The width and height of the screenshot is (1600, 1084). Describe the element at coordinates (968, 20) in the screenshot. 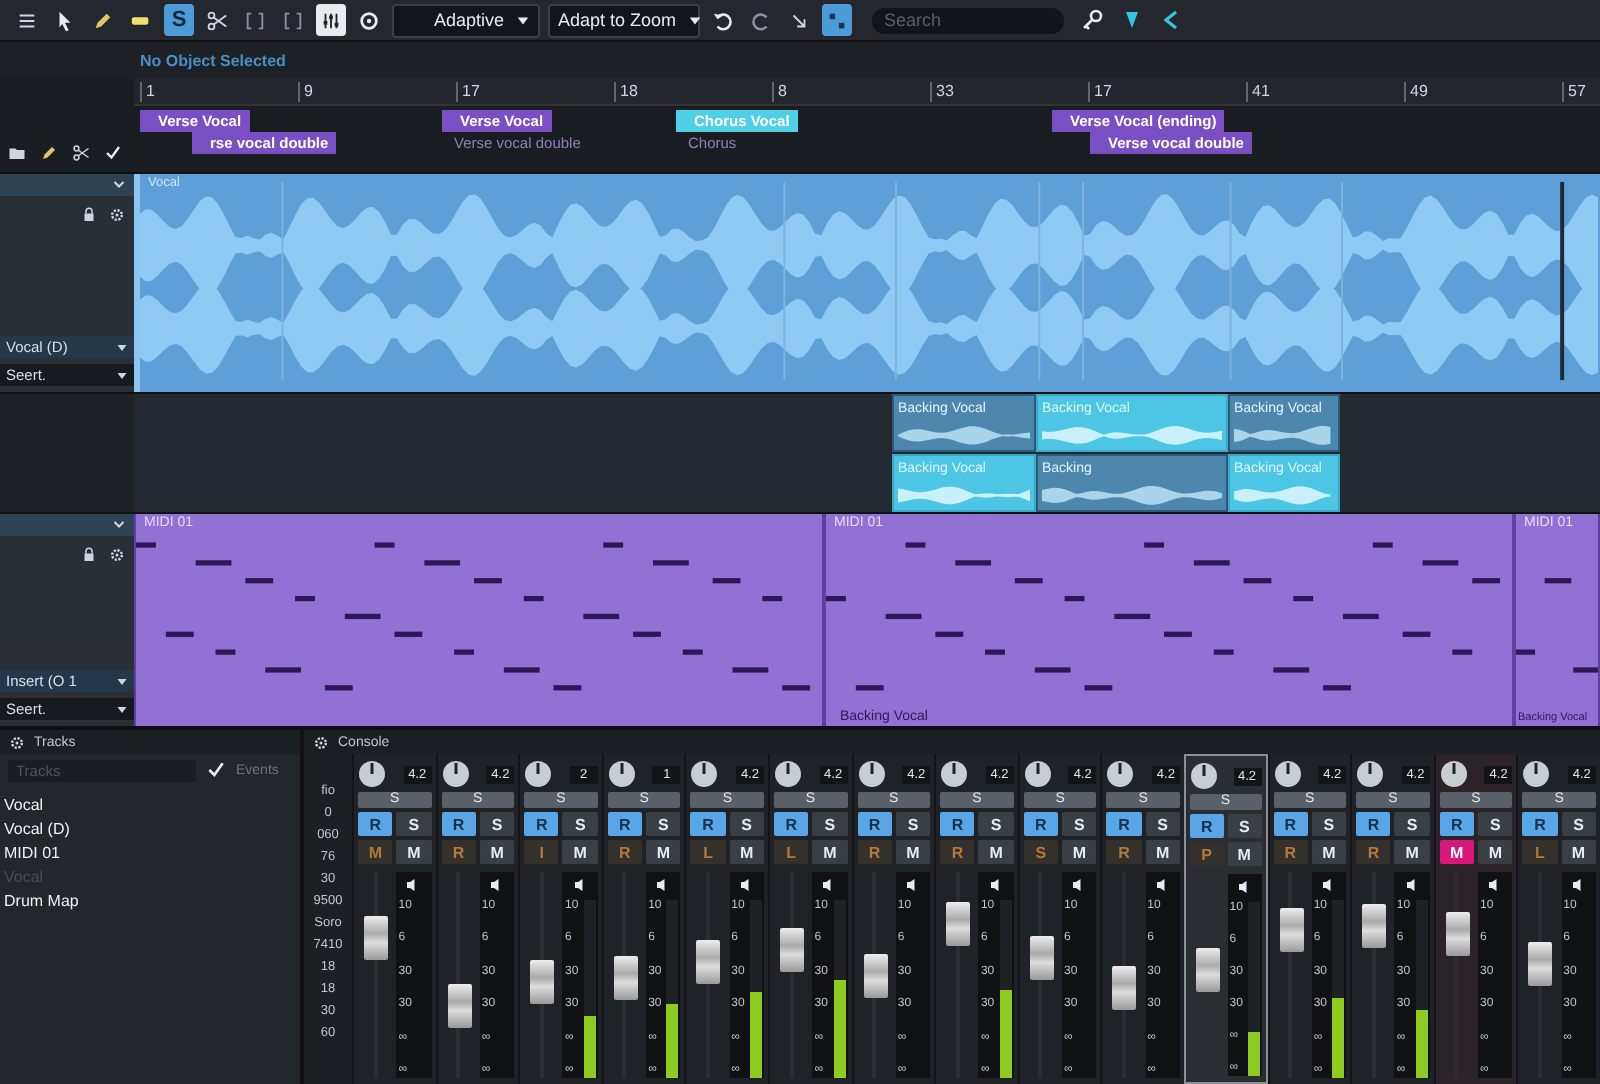

I see `search-field: Search` at that location.